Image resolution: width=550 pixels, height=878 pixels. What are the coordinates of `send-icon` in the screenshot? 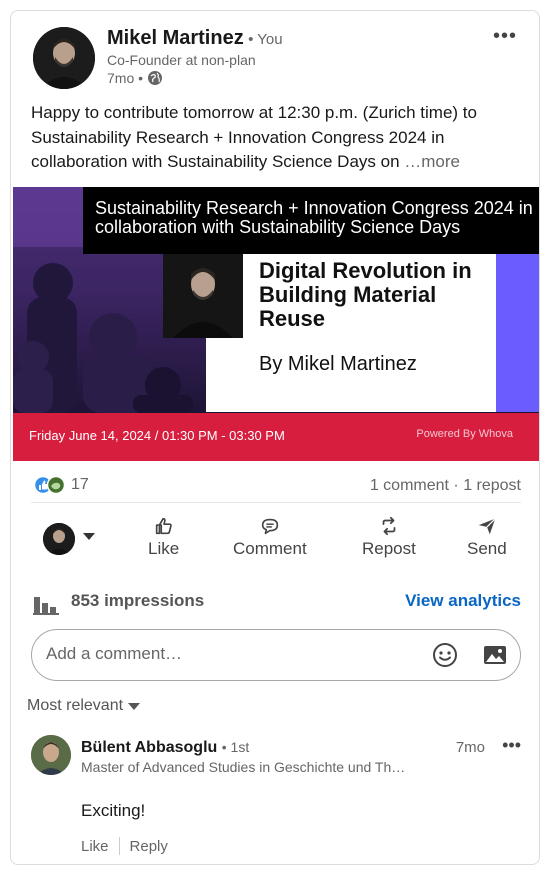 It's located at (487, 526).